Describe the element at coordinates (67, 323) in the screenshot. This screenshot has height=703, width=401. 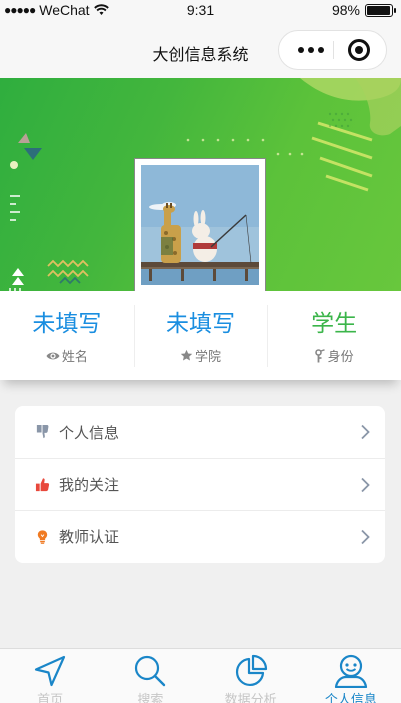
I see `profile-name-value: 未填写` at that location.